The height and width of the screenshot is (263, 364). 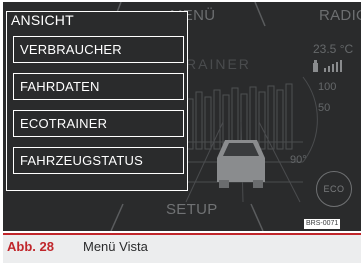 I want to click on menu-item-verbraucher: VERBRAUCHER, so click(x=98, y=49).